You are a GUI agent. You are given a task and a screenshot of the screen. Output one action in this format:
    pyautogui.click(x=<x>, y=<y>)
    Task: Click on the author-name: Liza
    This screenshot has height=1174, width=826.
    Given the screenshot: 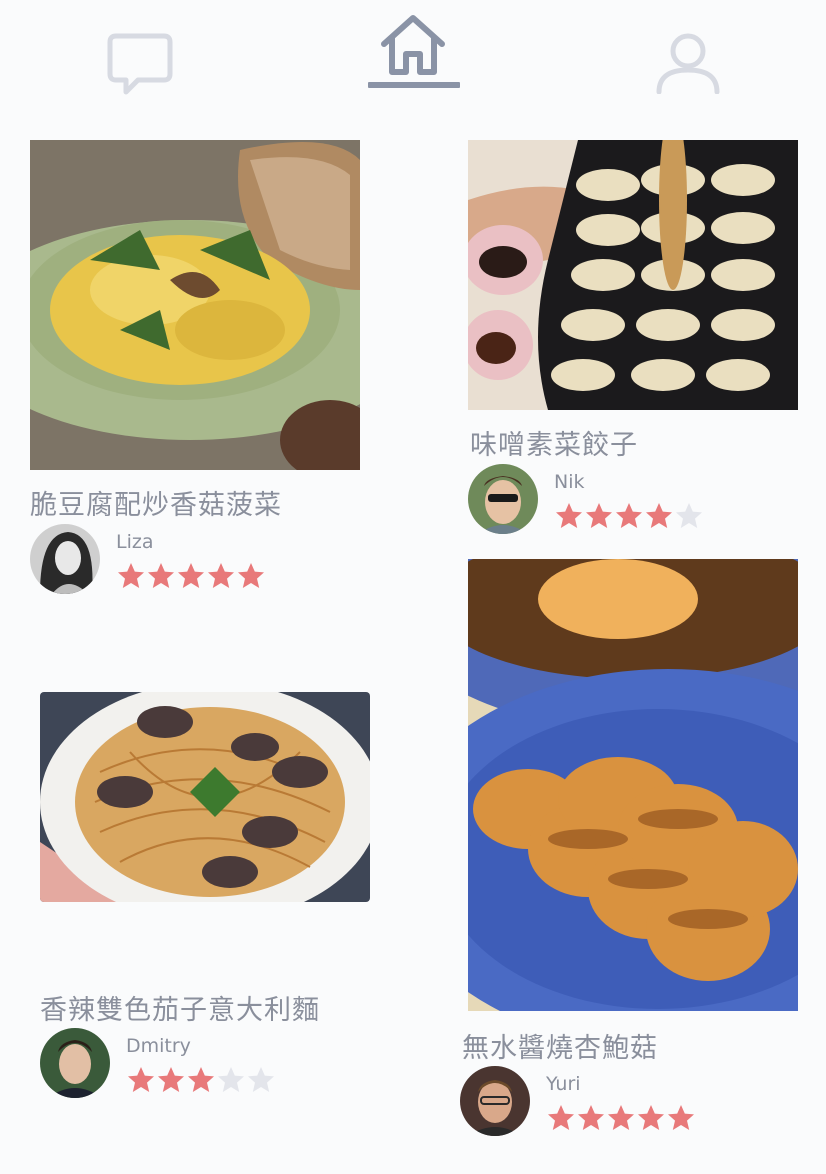 What is the action you would take?
    pyautogui.click(x=135, y=542)
    